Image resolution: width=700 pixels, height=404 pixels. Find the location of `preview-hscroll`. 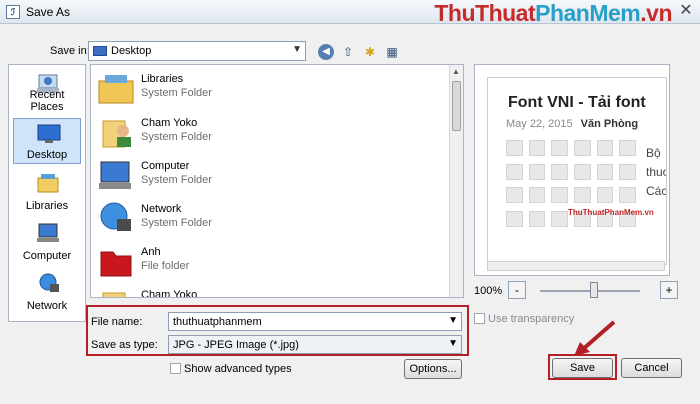

preview-hscroll is located at coordinates (576, 266).